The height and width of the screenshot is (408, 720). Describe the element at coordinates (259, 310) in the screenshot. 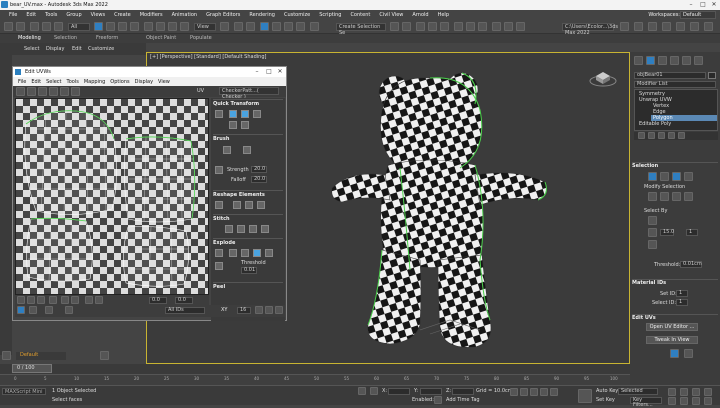

I see `uvw-zoom-icon` at that location.